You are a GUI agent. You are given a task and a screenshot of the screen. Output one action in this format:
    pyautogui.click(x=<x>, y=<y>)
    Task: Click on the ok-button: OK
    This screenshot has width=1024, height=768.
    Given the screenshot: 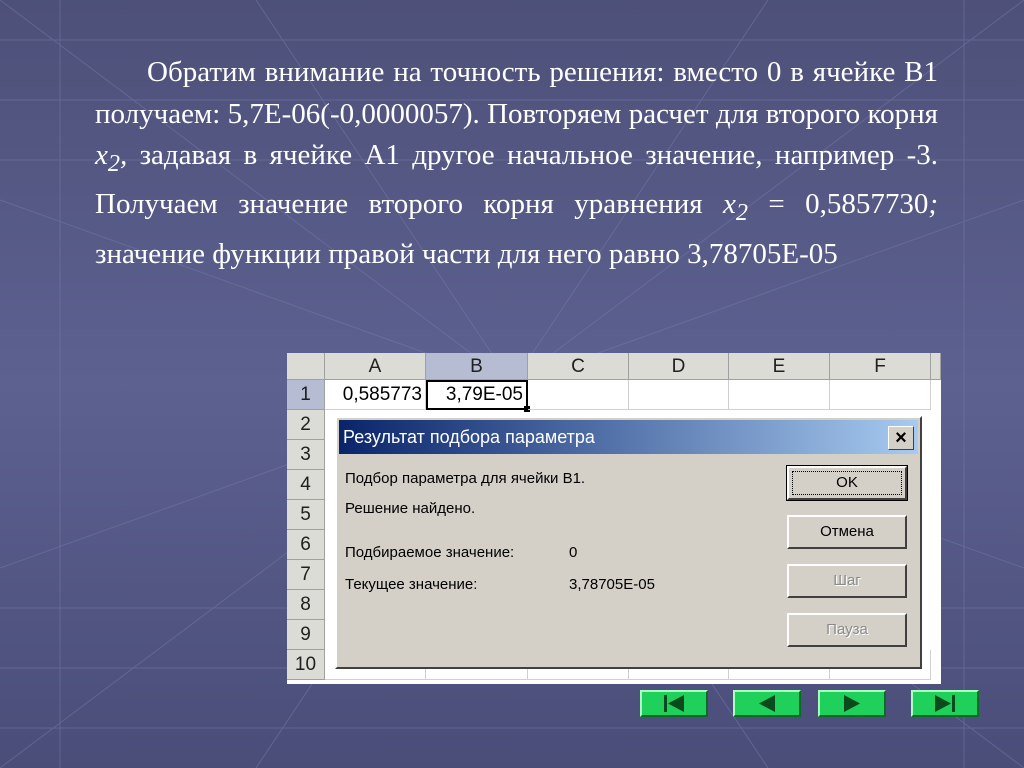 What is the action you would take?
    pyautogui.click(x=847, y=483)
    